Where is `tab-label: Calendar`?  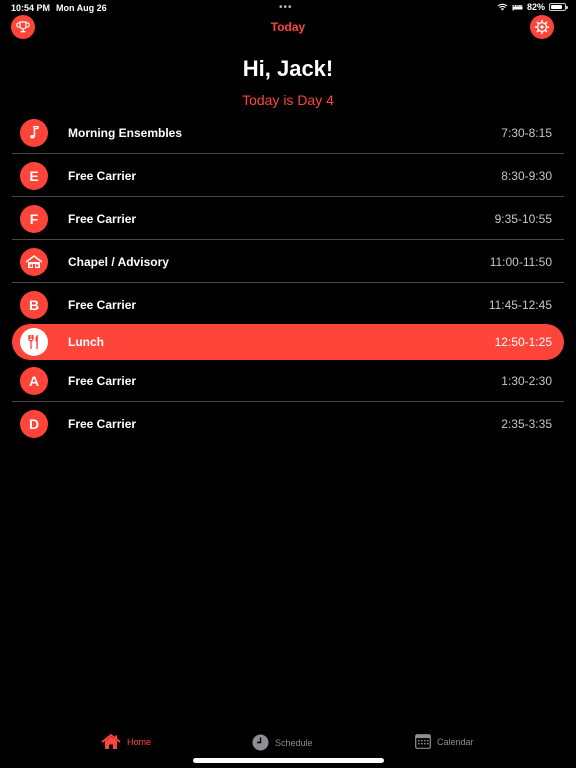
tab-label: Calendar is located at coordinates (455, 741).